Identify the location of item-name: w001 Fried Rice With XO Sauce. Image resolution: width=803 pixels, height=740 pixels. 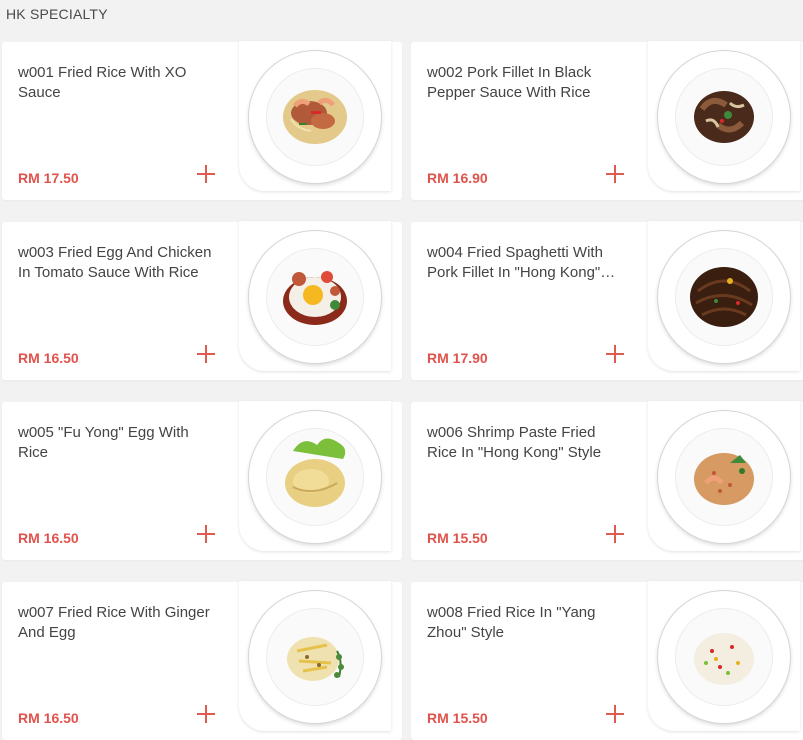
(102, 82).